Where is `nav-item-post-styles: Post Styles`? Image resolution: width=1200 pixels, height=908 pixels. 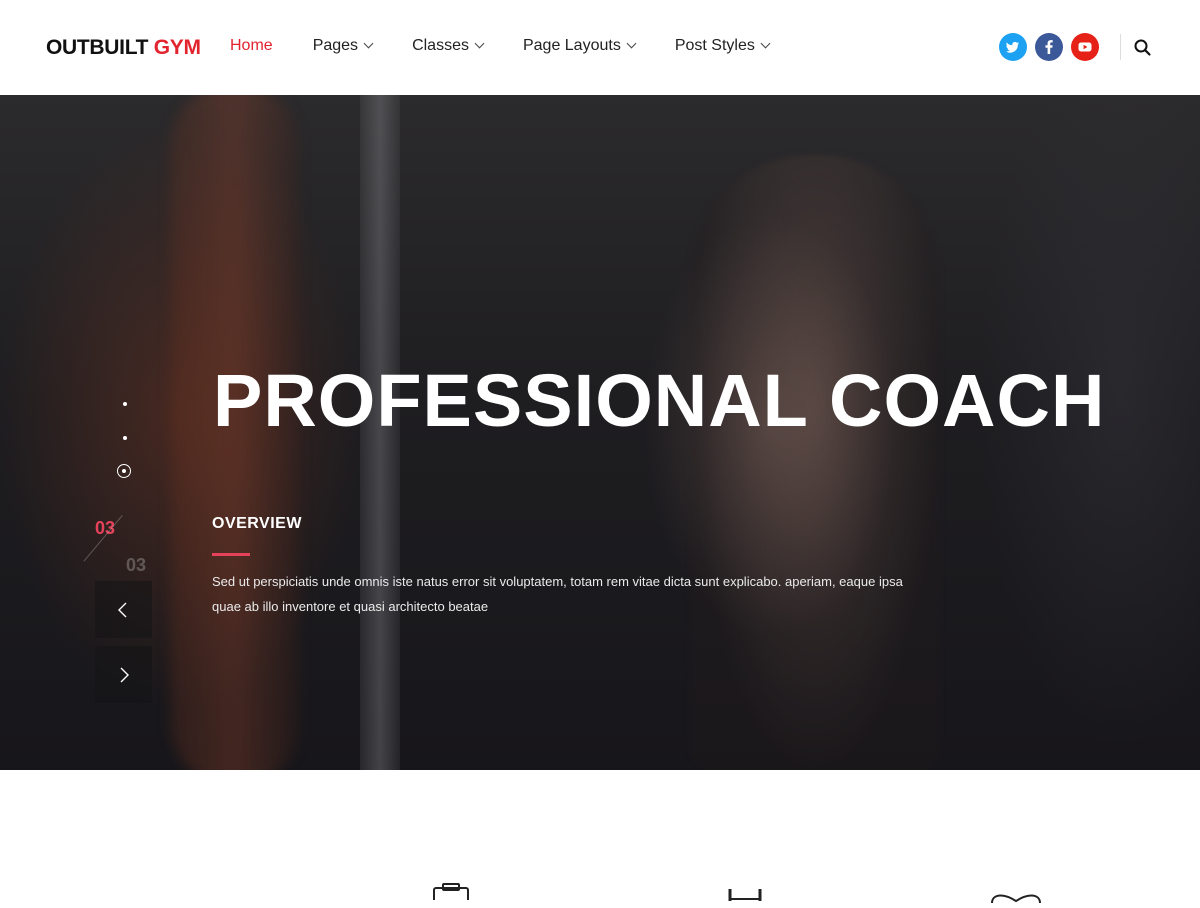
nav-item-post-styles: Post Styles is located at coordinates (722, 46).